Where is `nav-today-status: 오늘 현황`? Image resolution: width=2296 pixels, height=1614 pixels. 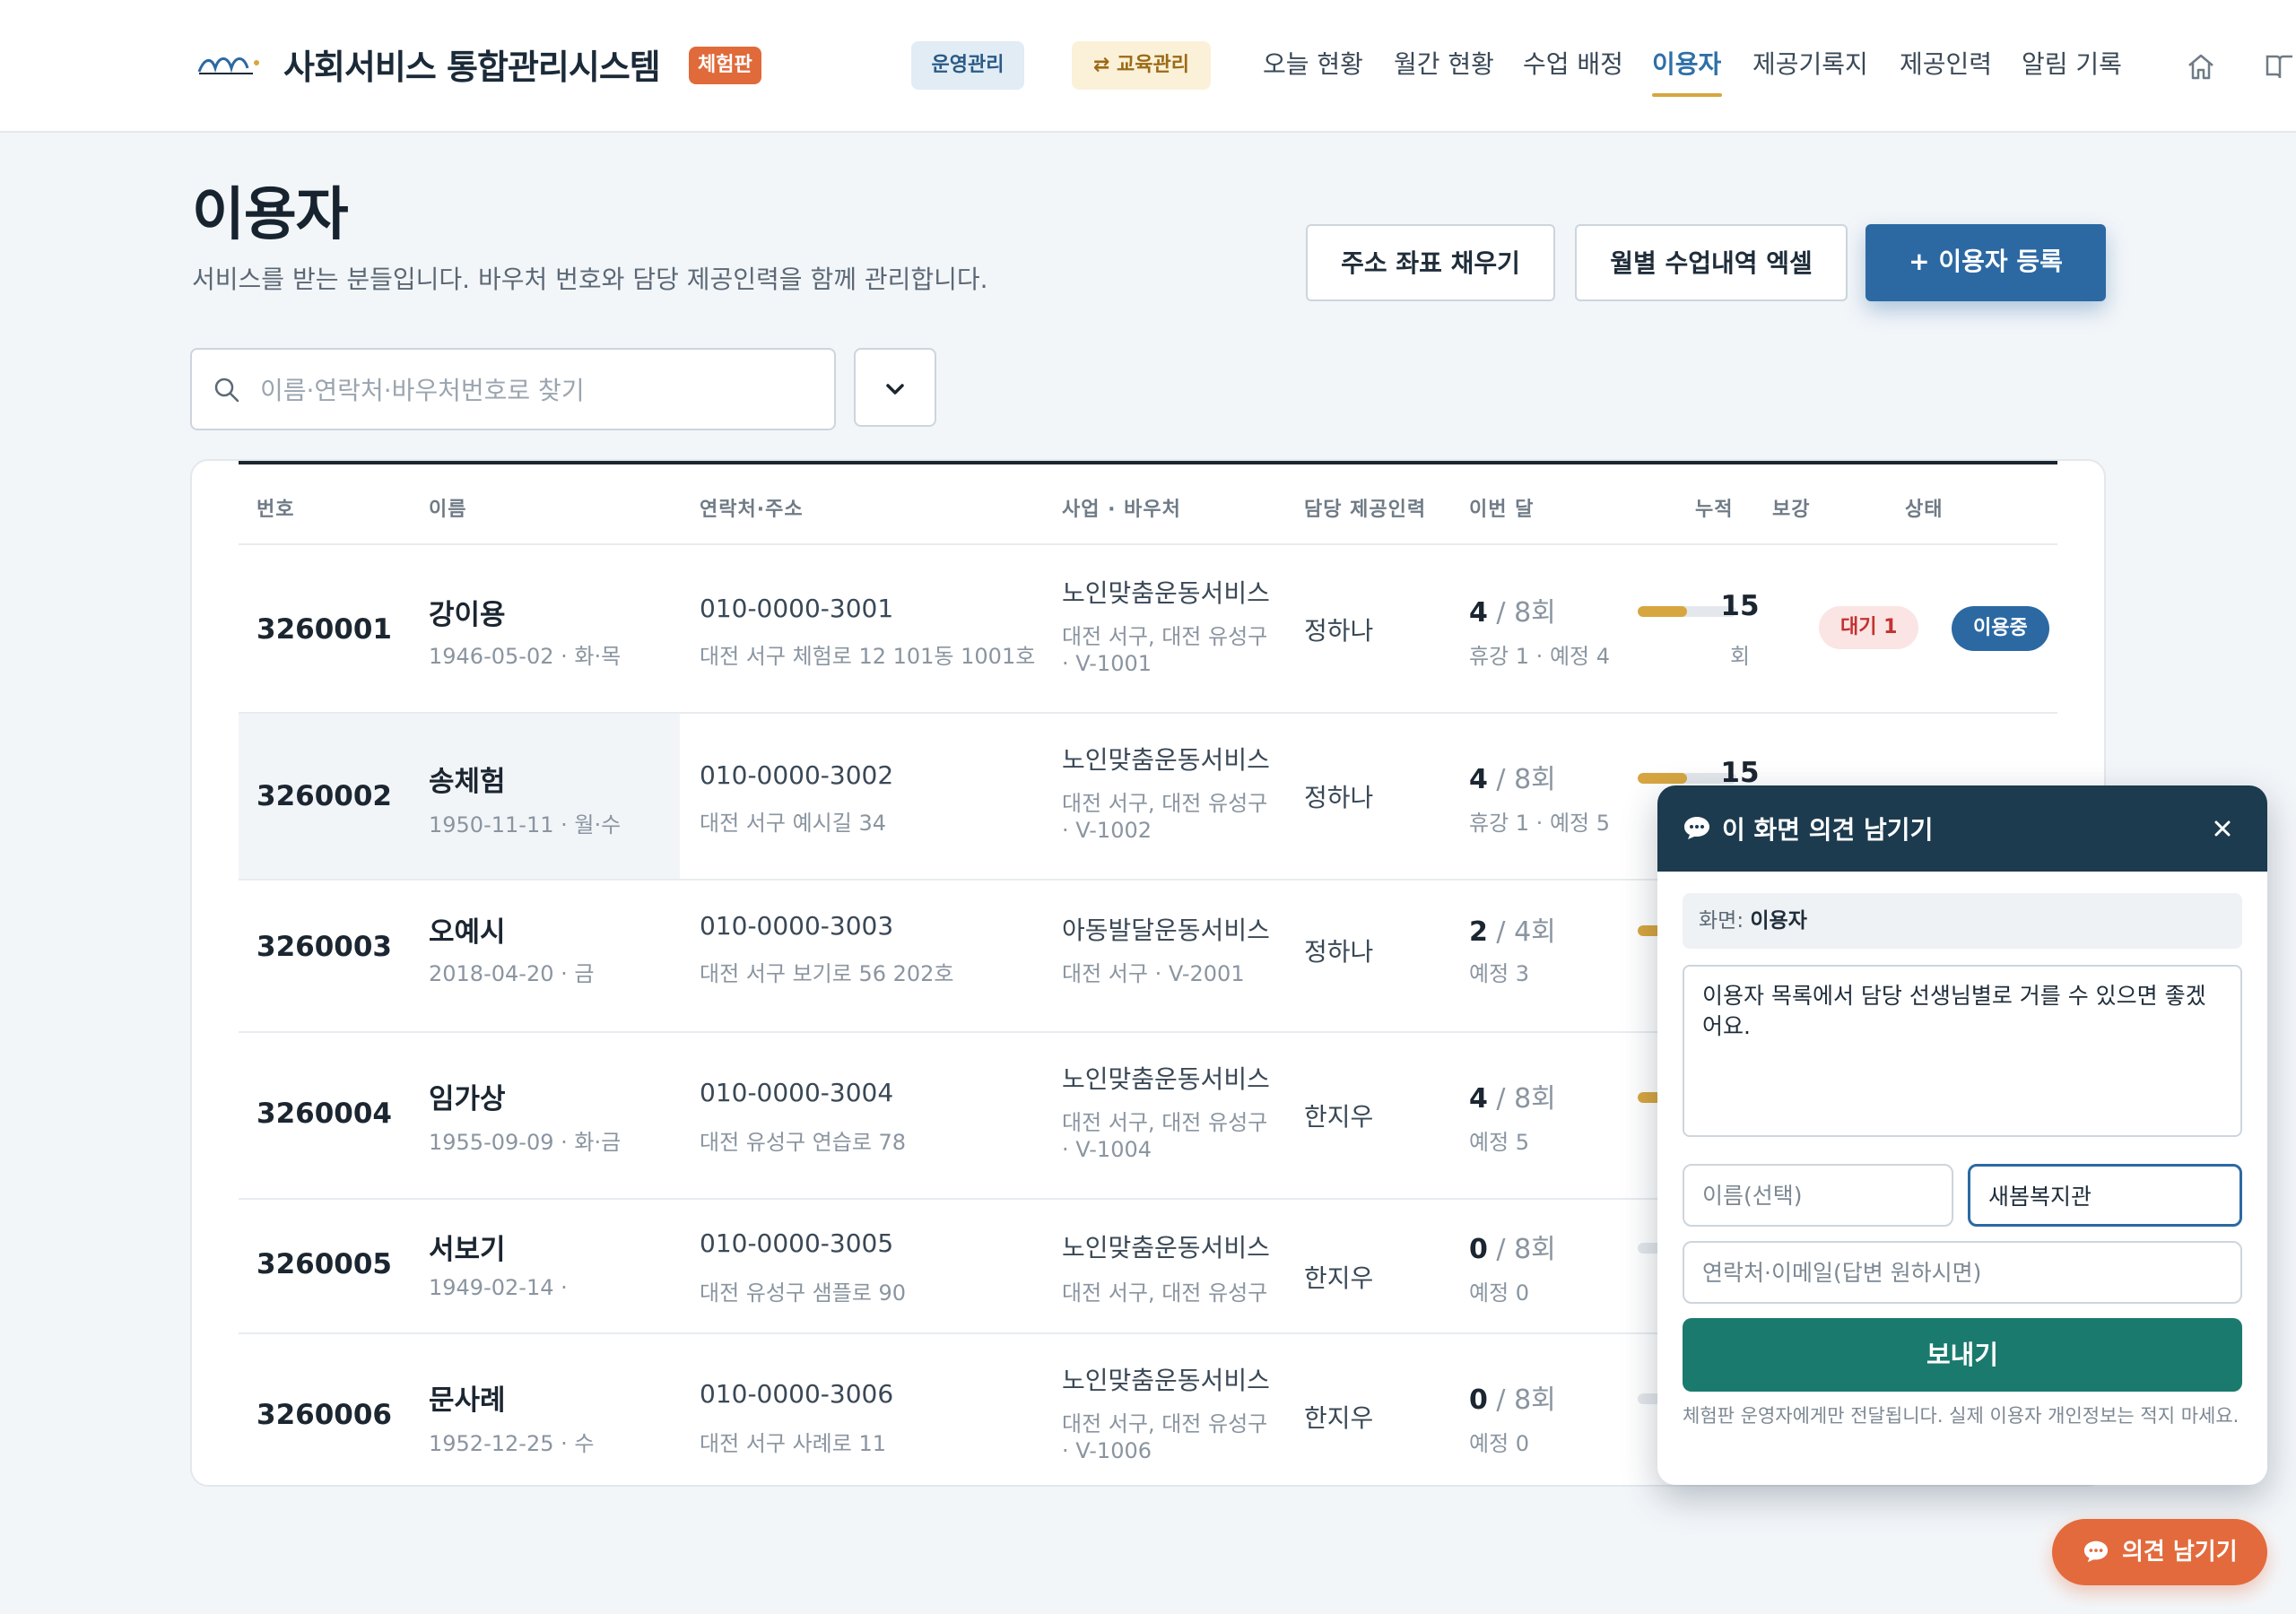
nav-today-status: 오늘 현황 is located at coordinates (1313, 63).